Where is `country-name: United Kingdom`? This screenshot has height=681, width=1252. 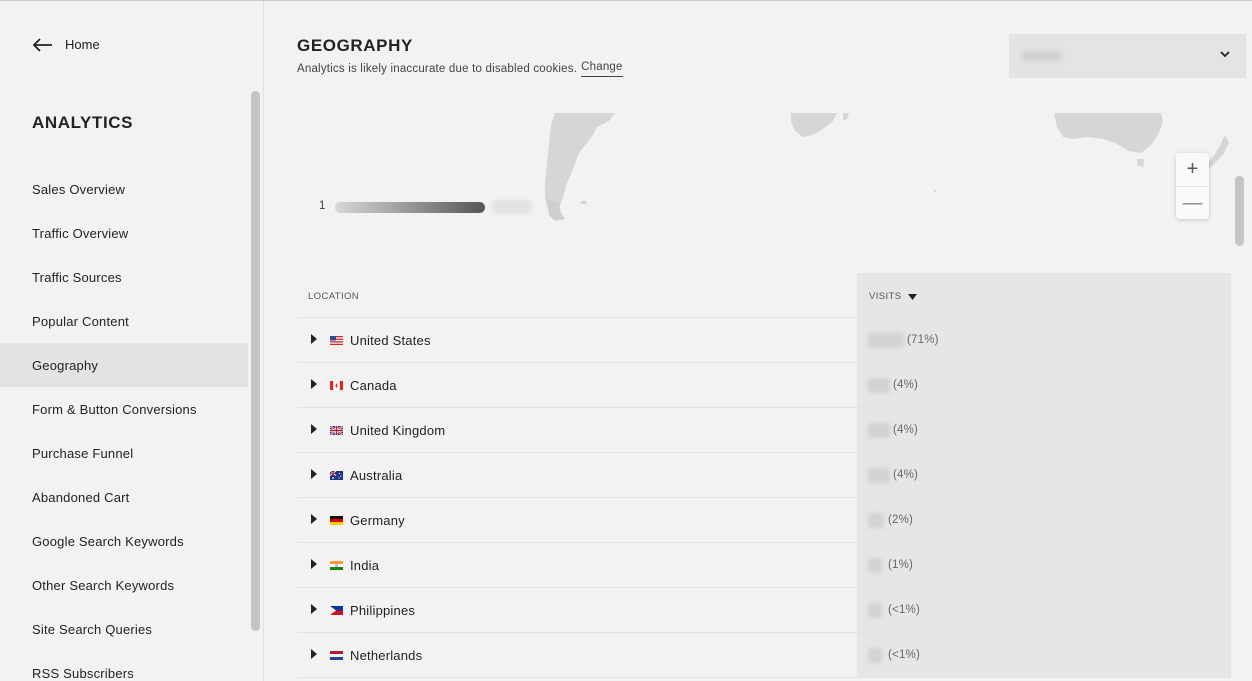
country-name: United Kingdom is located at coordinates (398, 430).